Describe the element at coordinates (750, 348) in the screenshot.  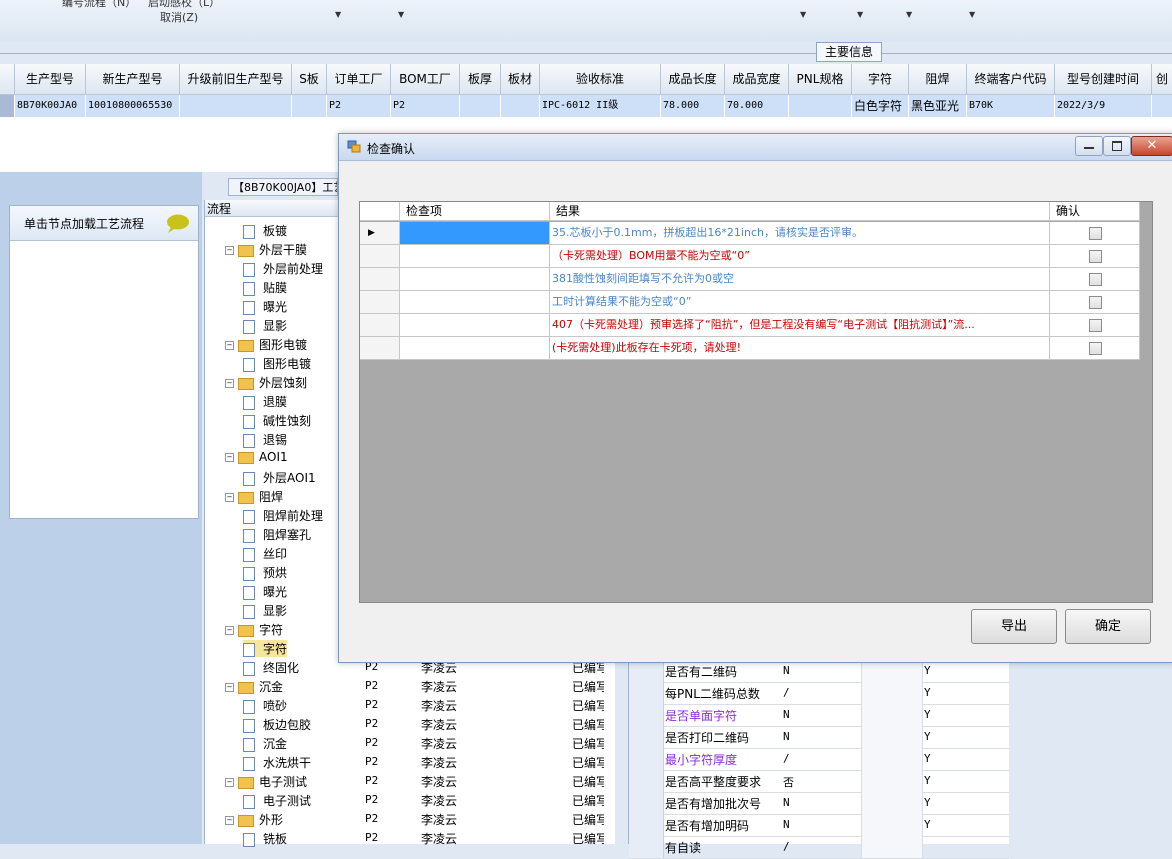
I see `check-row: (卡死需处理)此板存在卡死项，请处理!` at that location.